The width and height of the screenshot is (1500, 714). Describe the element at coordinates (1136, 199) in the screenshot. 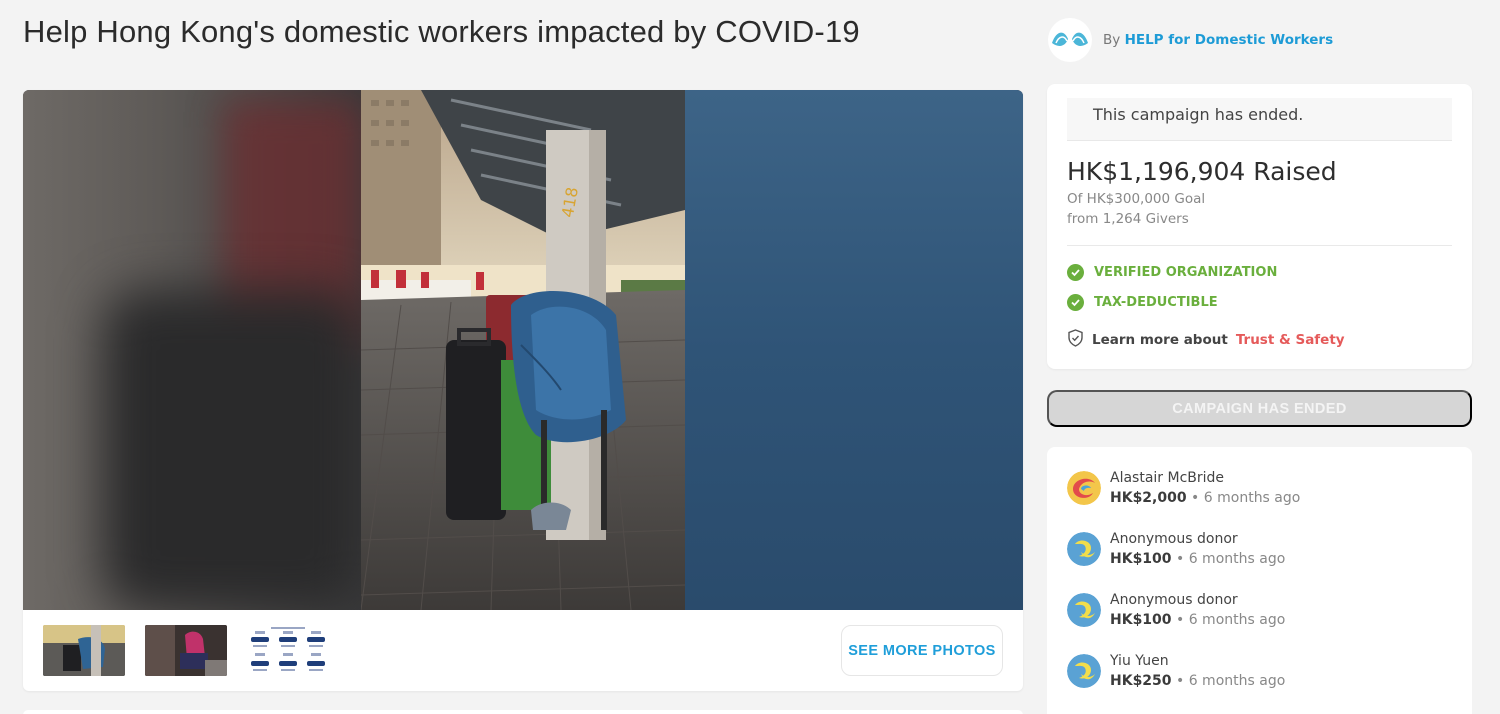

I see `goal-amount: Of HK$300,000 Goal` at that location.